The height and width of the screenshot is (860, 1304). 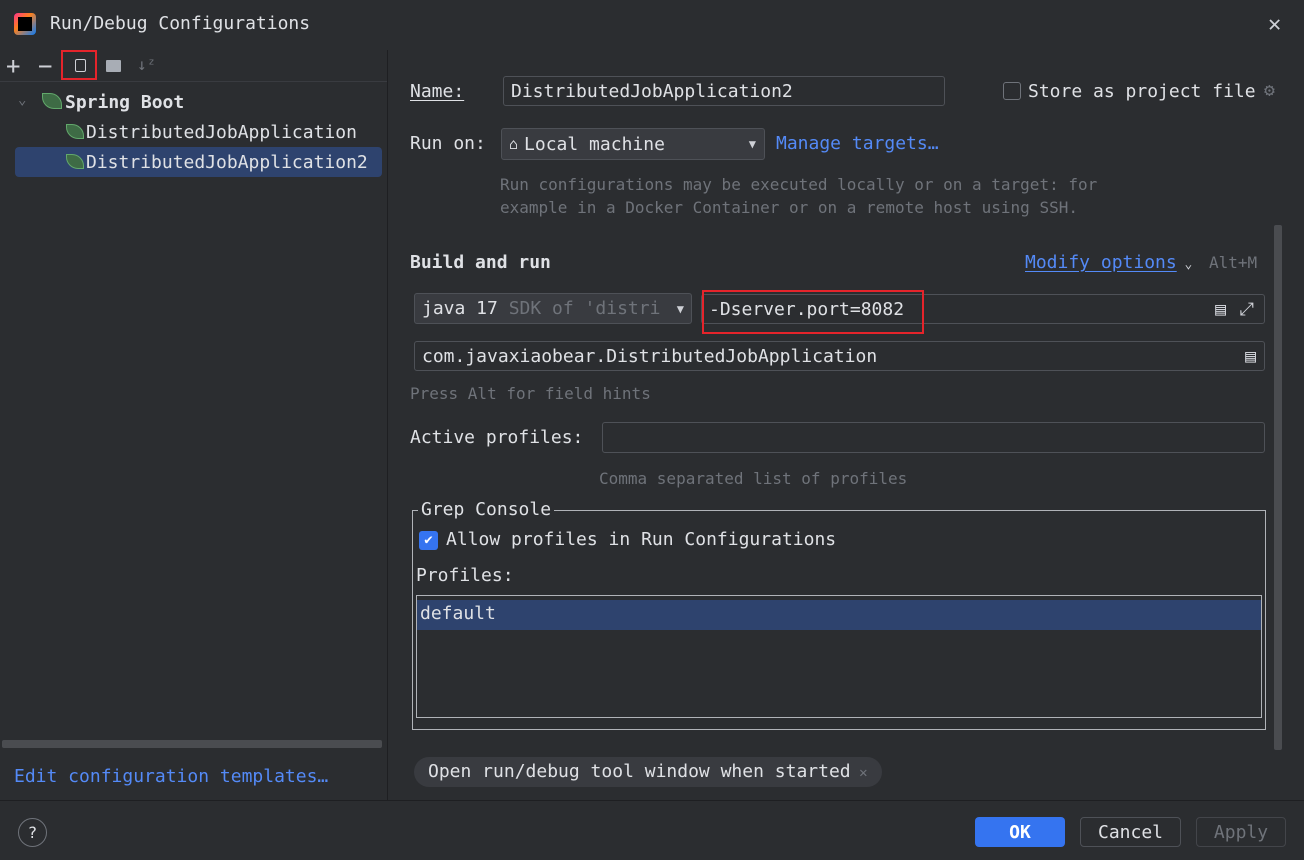 I want to click on help-button: ?, so click(x=32, y=832).